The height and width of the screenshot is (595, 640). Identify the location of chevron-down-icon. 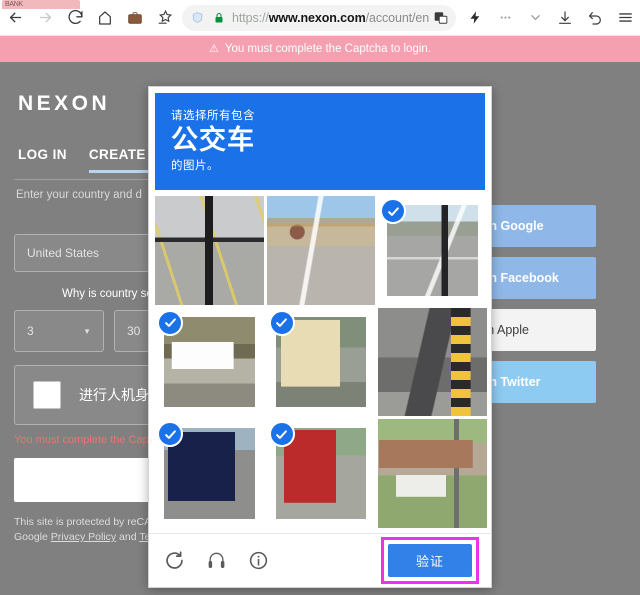
(535, 18).